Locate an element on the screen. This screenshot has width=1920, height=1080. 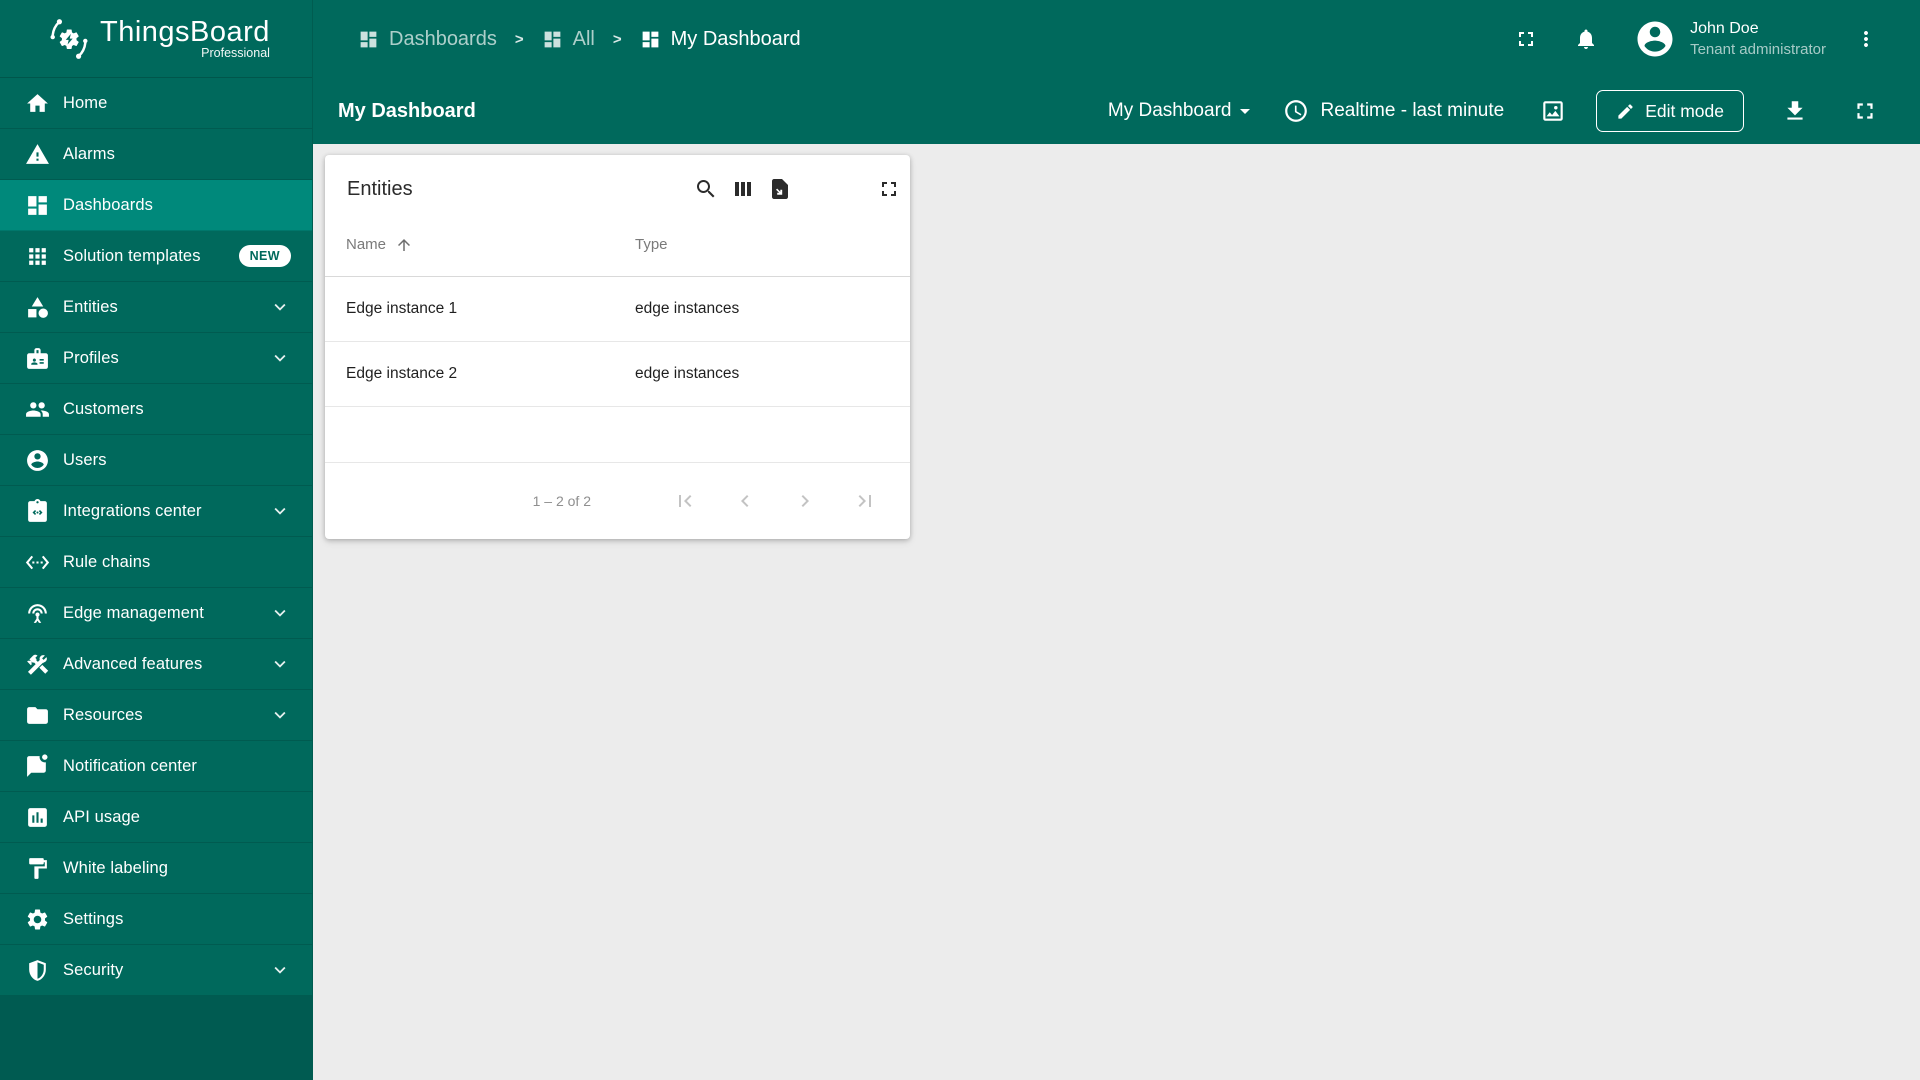
sidebar-item-api-usage: API usage is located at coordinates (156, 817).